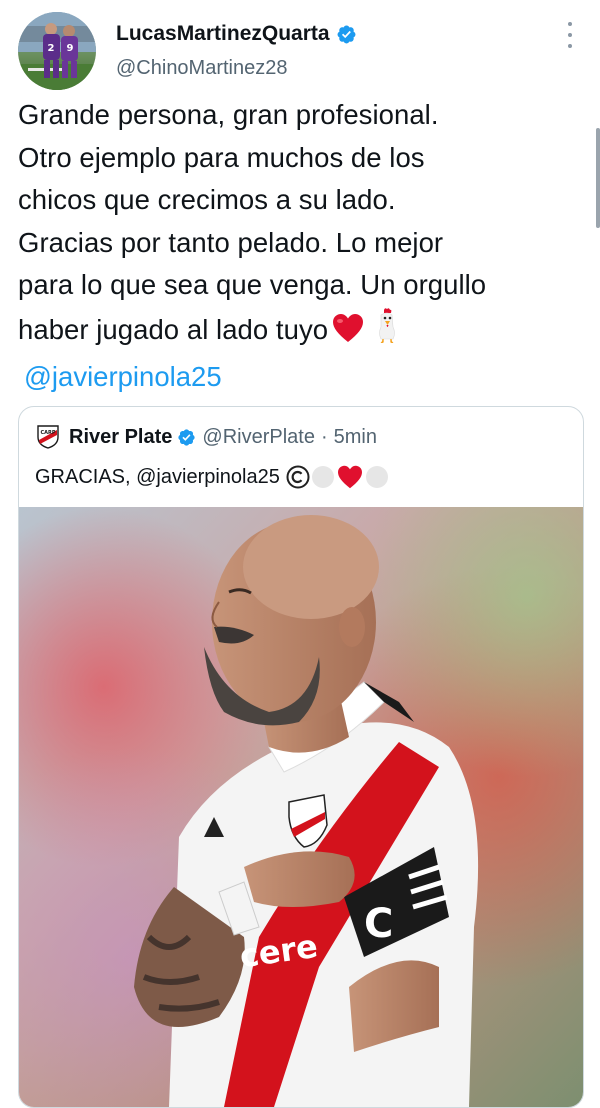 The width and height of the screenshot is (600, 1108). I want to click on quoted-tweet-header: CARP River Plate @RiverPlate · 5min, so click(207, 437).